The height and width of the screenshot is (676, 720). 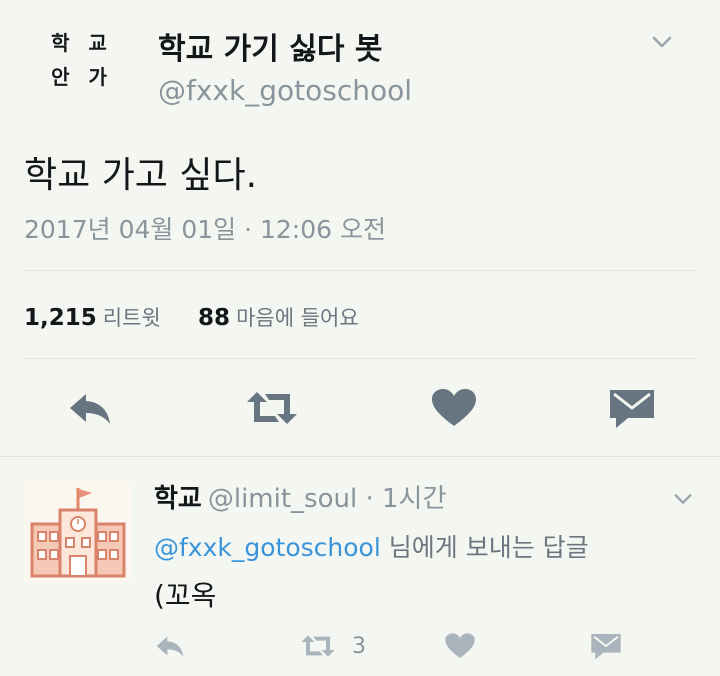 I want to click on user-handle: @fxxk_gotoschool, so click(x=285, y=90).